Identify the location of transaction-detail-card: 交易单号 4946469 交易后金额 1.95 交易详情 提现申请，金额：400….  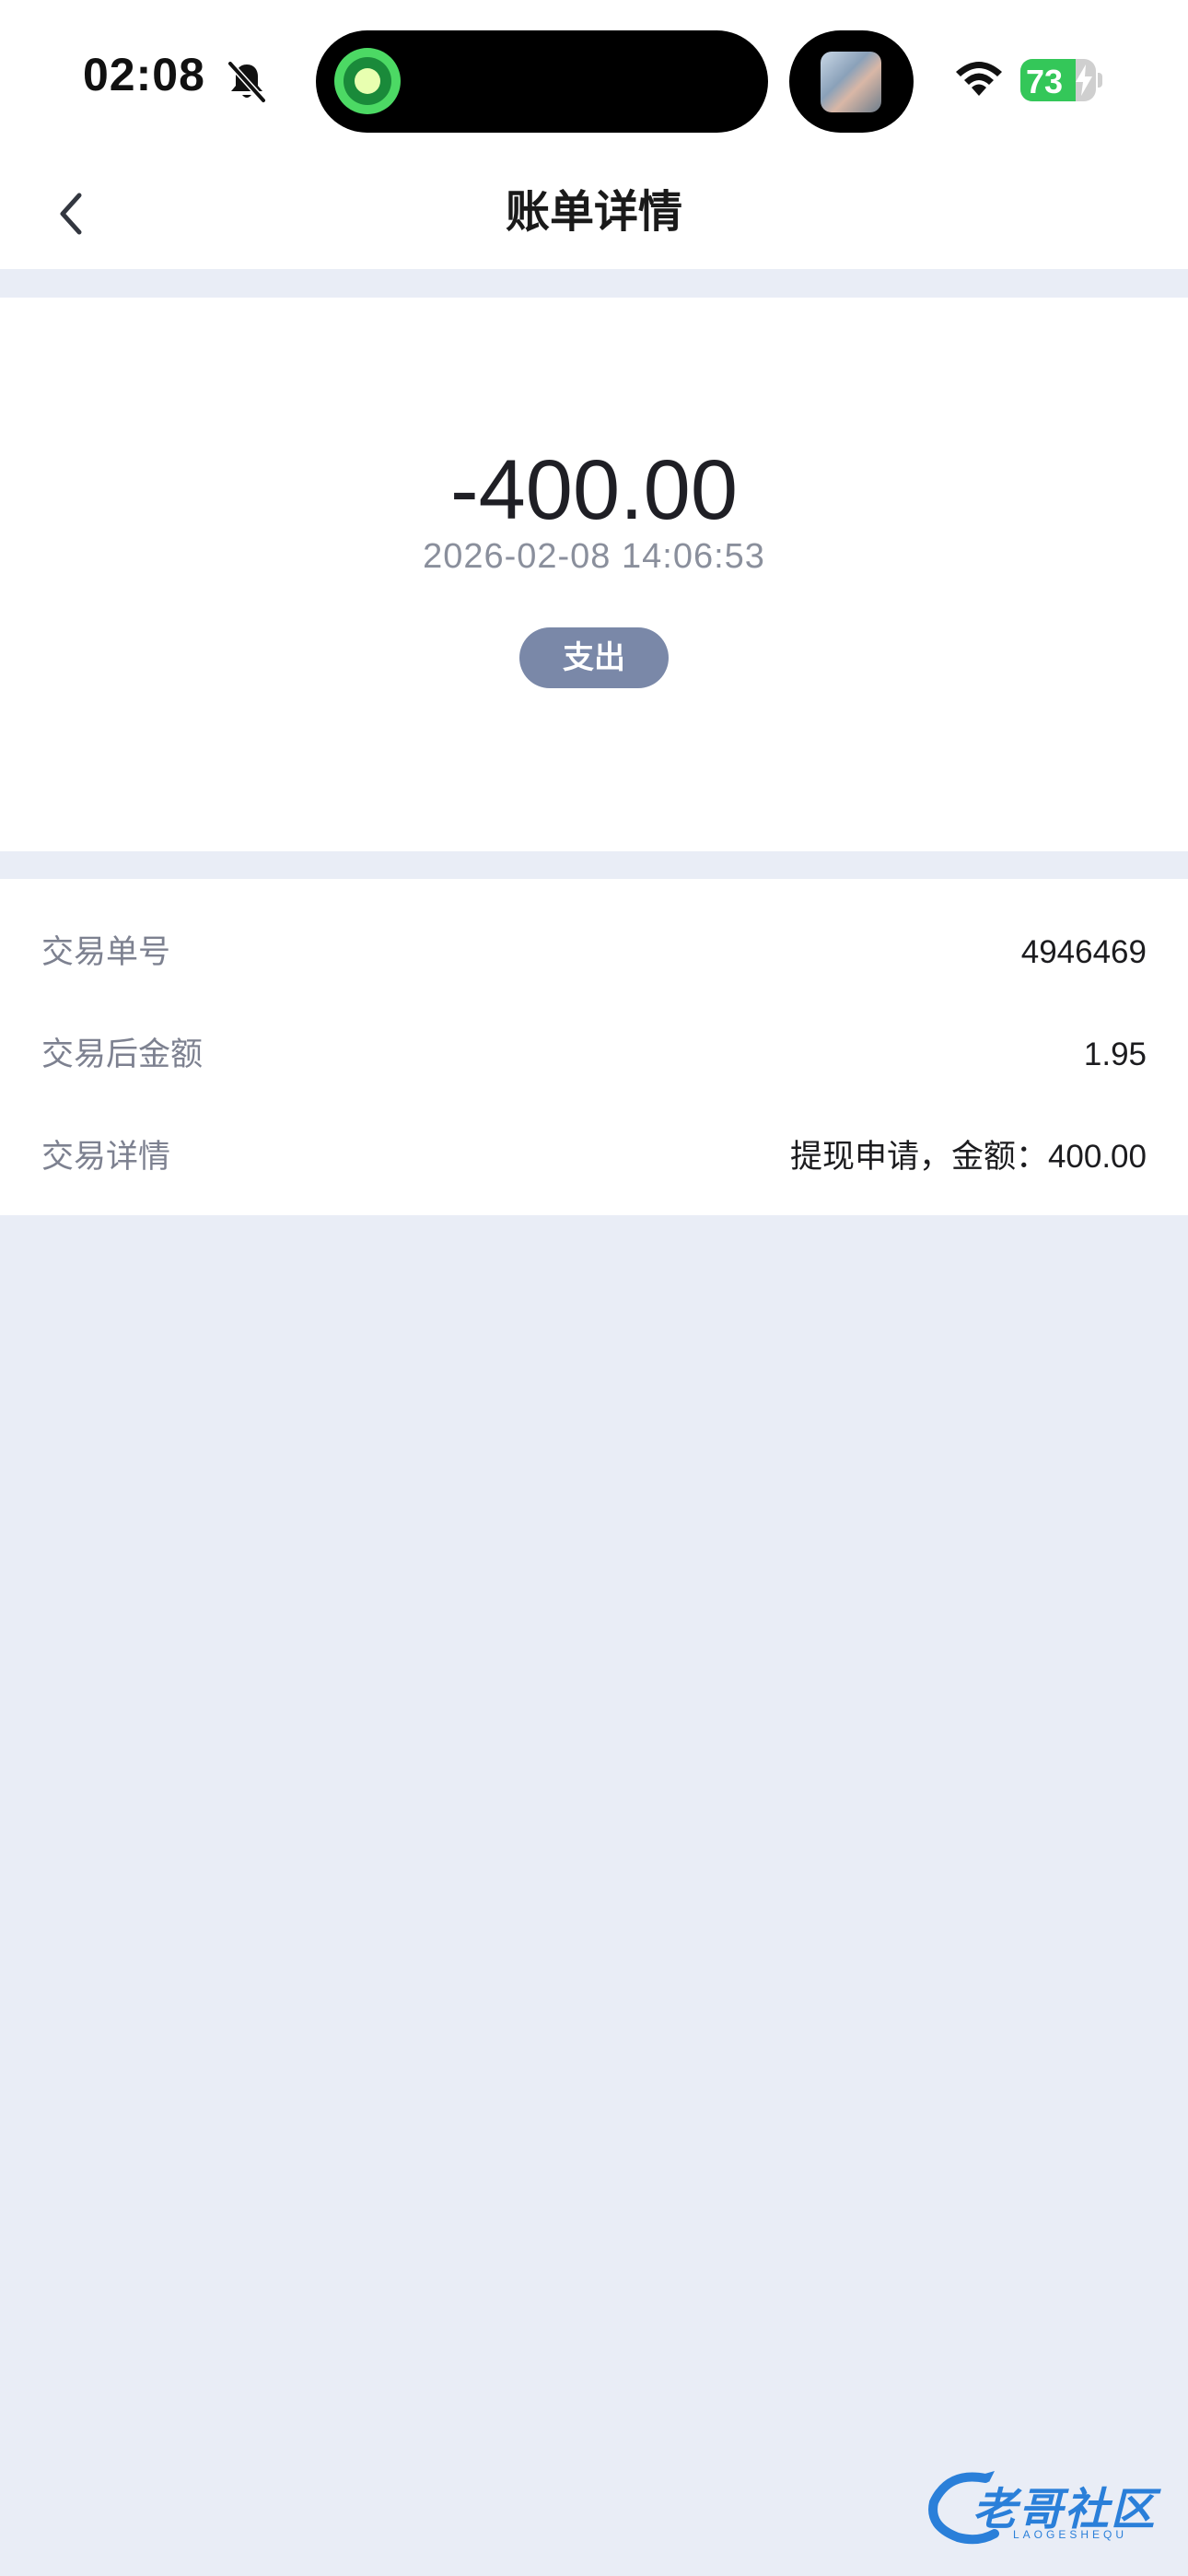
(594, 1047).